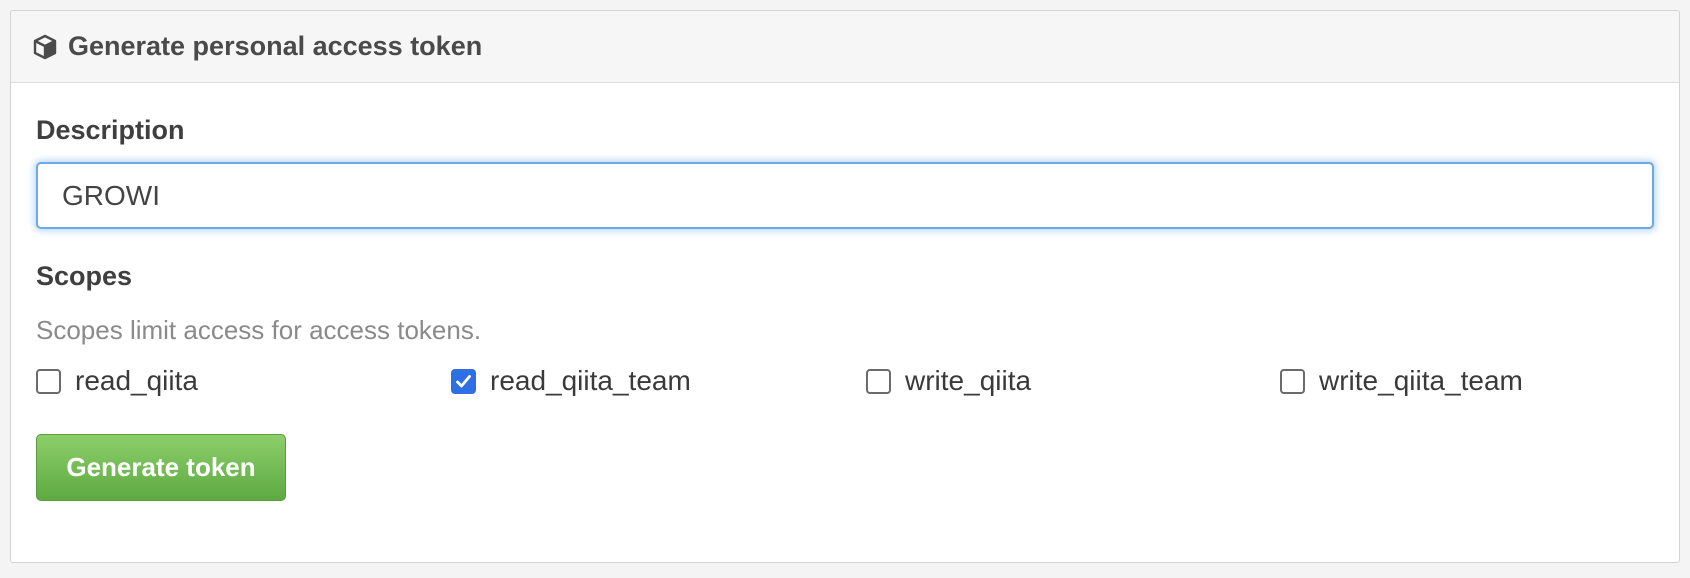 This screenshot has width=1690, height=578. Describe the element at coordinates (110, 130) in the screenshot. I see `description-label: Description` at that location.